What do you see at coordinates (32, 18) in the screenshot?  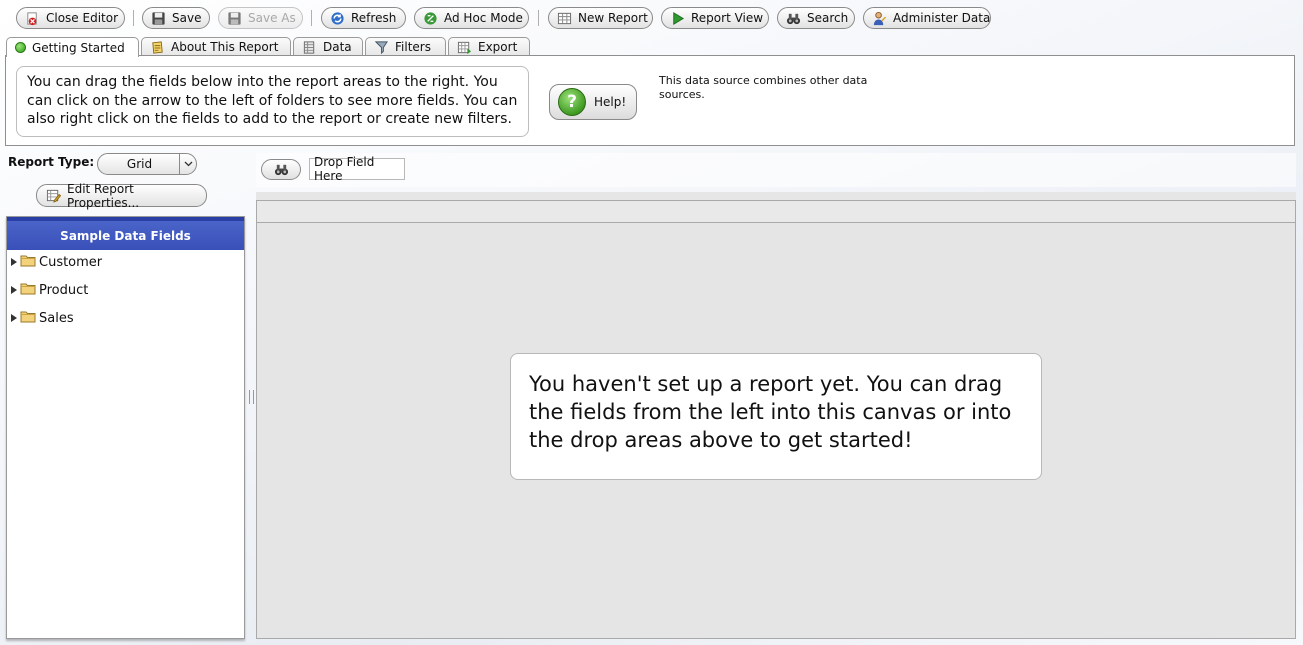 I see `close-editor-icon` at bounding box center [32, 18].